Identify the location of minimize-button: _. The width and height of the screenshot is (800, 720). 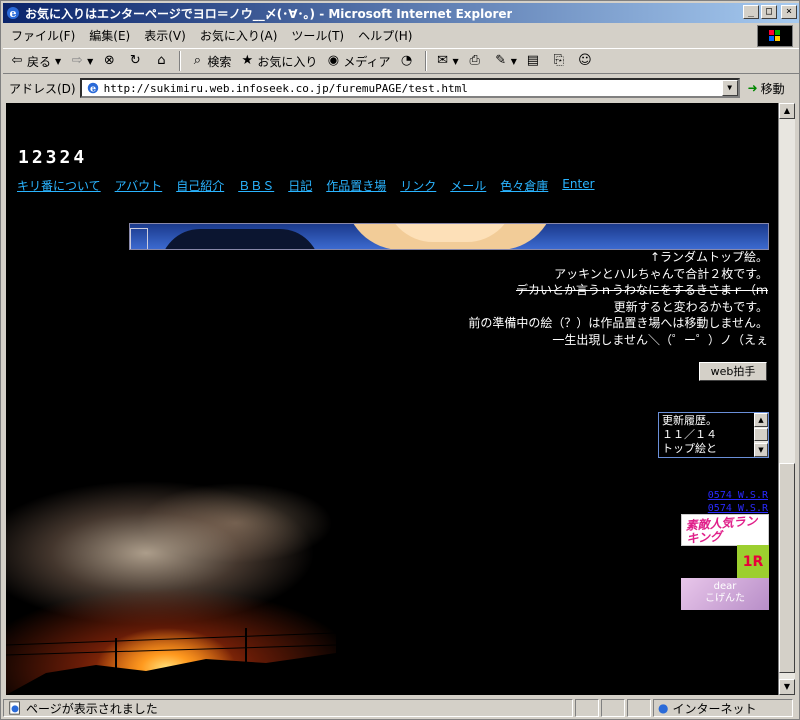
(751, 12).